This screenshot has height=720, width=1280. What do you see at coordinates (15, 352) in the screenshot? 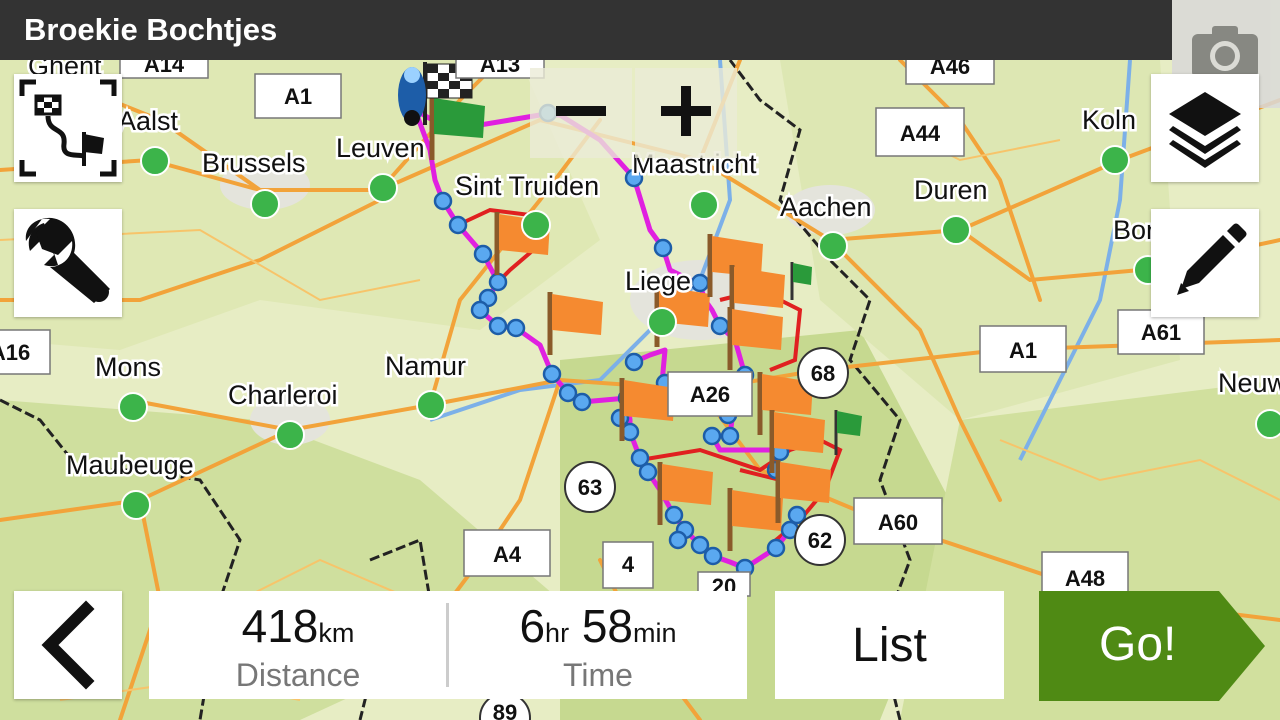
I see `svg-text: A16` at bounding box center [15, 352].